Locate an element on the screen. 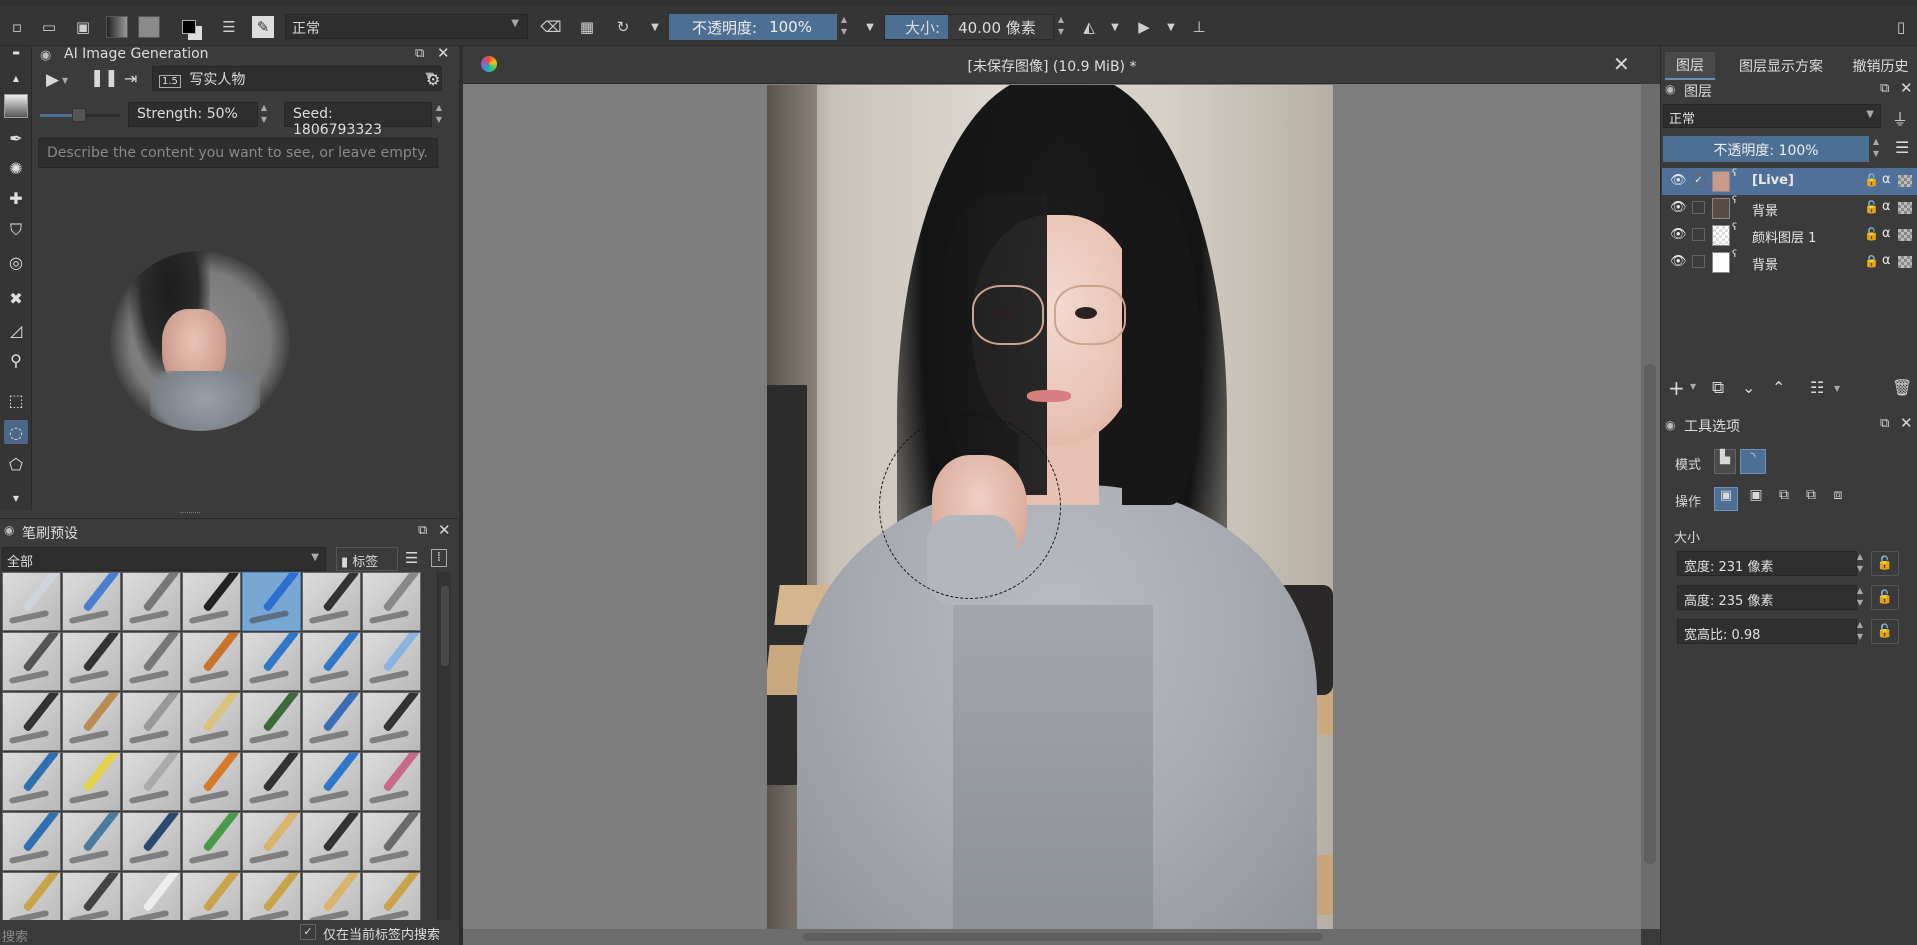 This screenshot has width=1917, height=945. selection-marquee is located at coordinates (970, 506).